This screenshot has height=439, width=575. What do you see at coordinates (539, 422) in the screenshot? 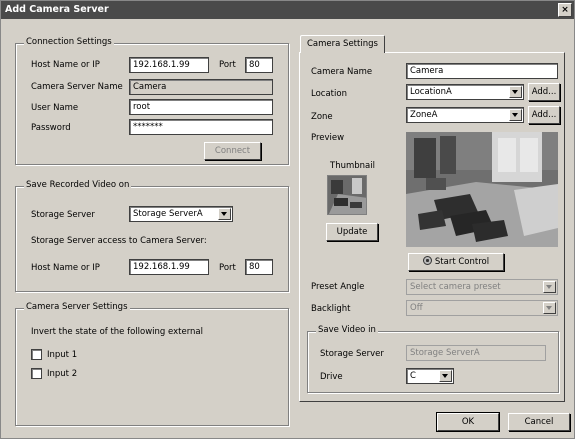
I see `cancel-button: Cancel` at bounding box center [539, 422].